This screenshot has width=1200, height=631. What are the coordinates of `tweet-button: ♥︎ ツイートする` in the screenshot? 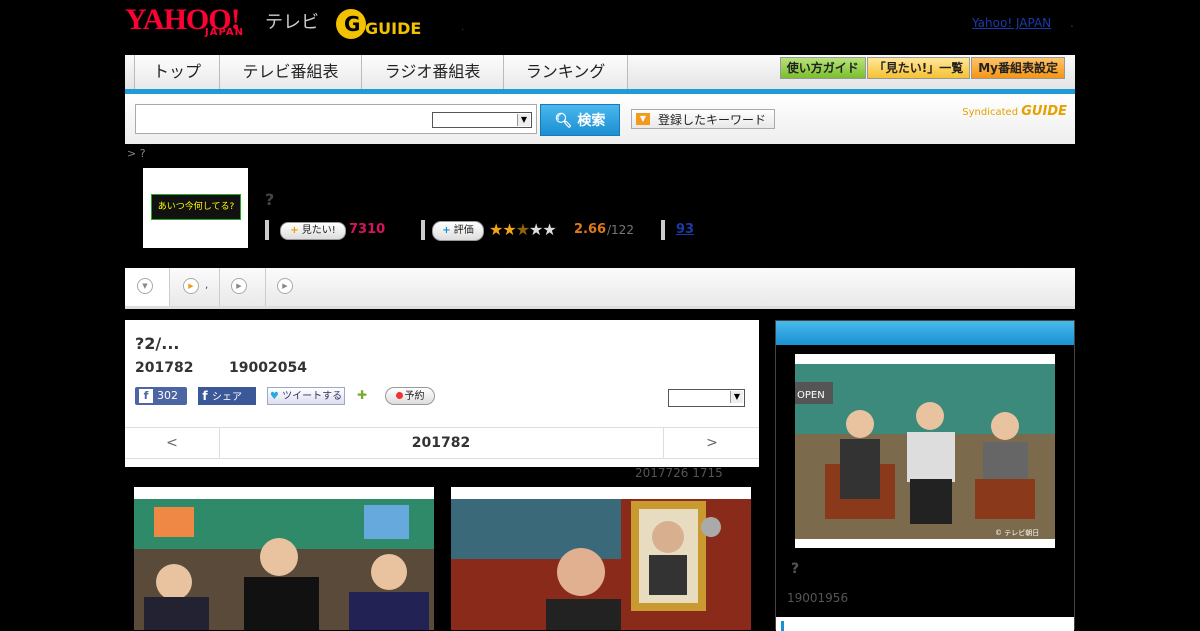 It's located at (306, 396).